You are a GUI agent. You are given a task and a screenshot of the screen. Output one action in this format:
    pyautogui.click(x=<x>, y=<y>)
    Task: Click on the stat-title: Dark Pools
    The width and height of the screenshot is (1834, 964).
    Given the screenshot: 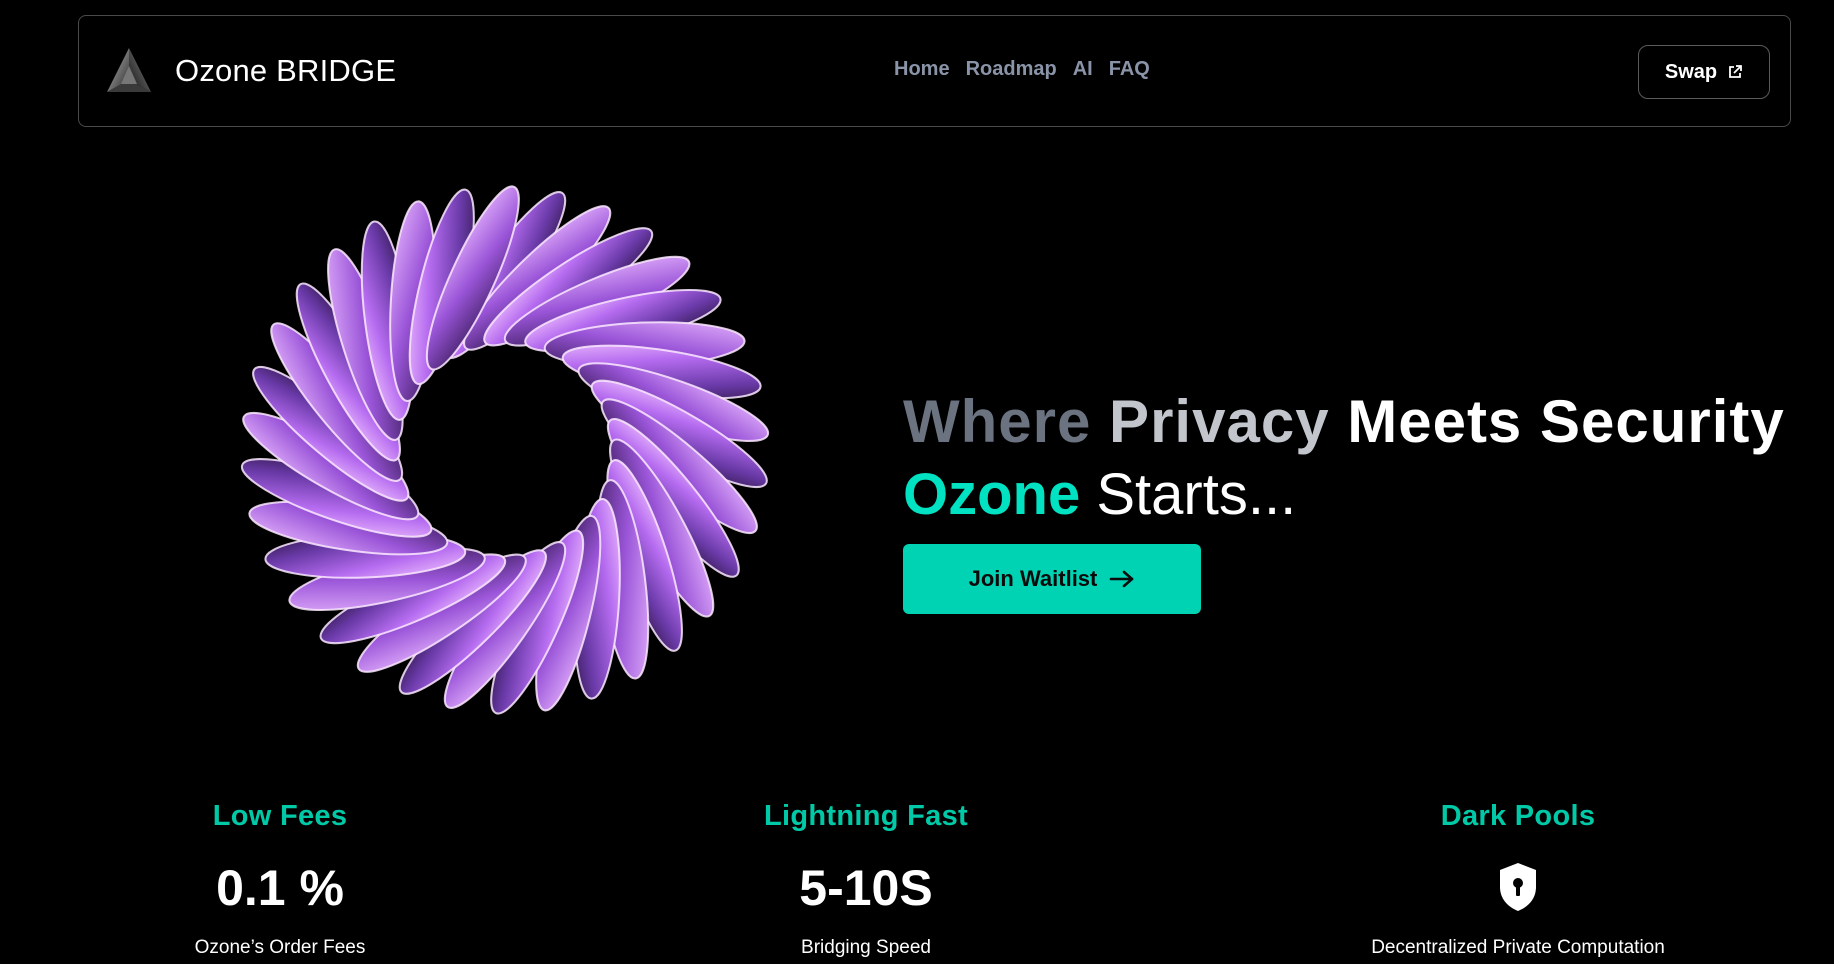 What is the action you would take?
    pyautogui.click(x=1518, y=816)
    